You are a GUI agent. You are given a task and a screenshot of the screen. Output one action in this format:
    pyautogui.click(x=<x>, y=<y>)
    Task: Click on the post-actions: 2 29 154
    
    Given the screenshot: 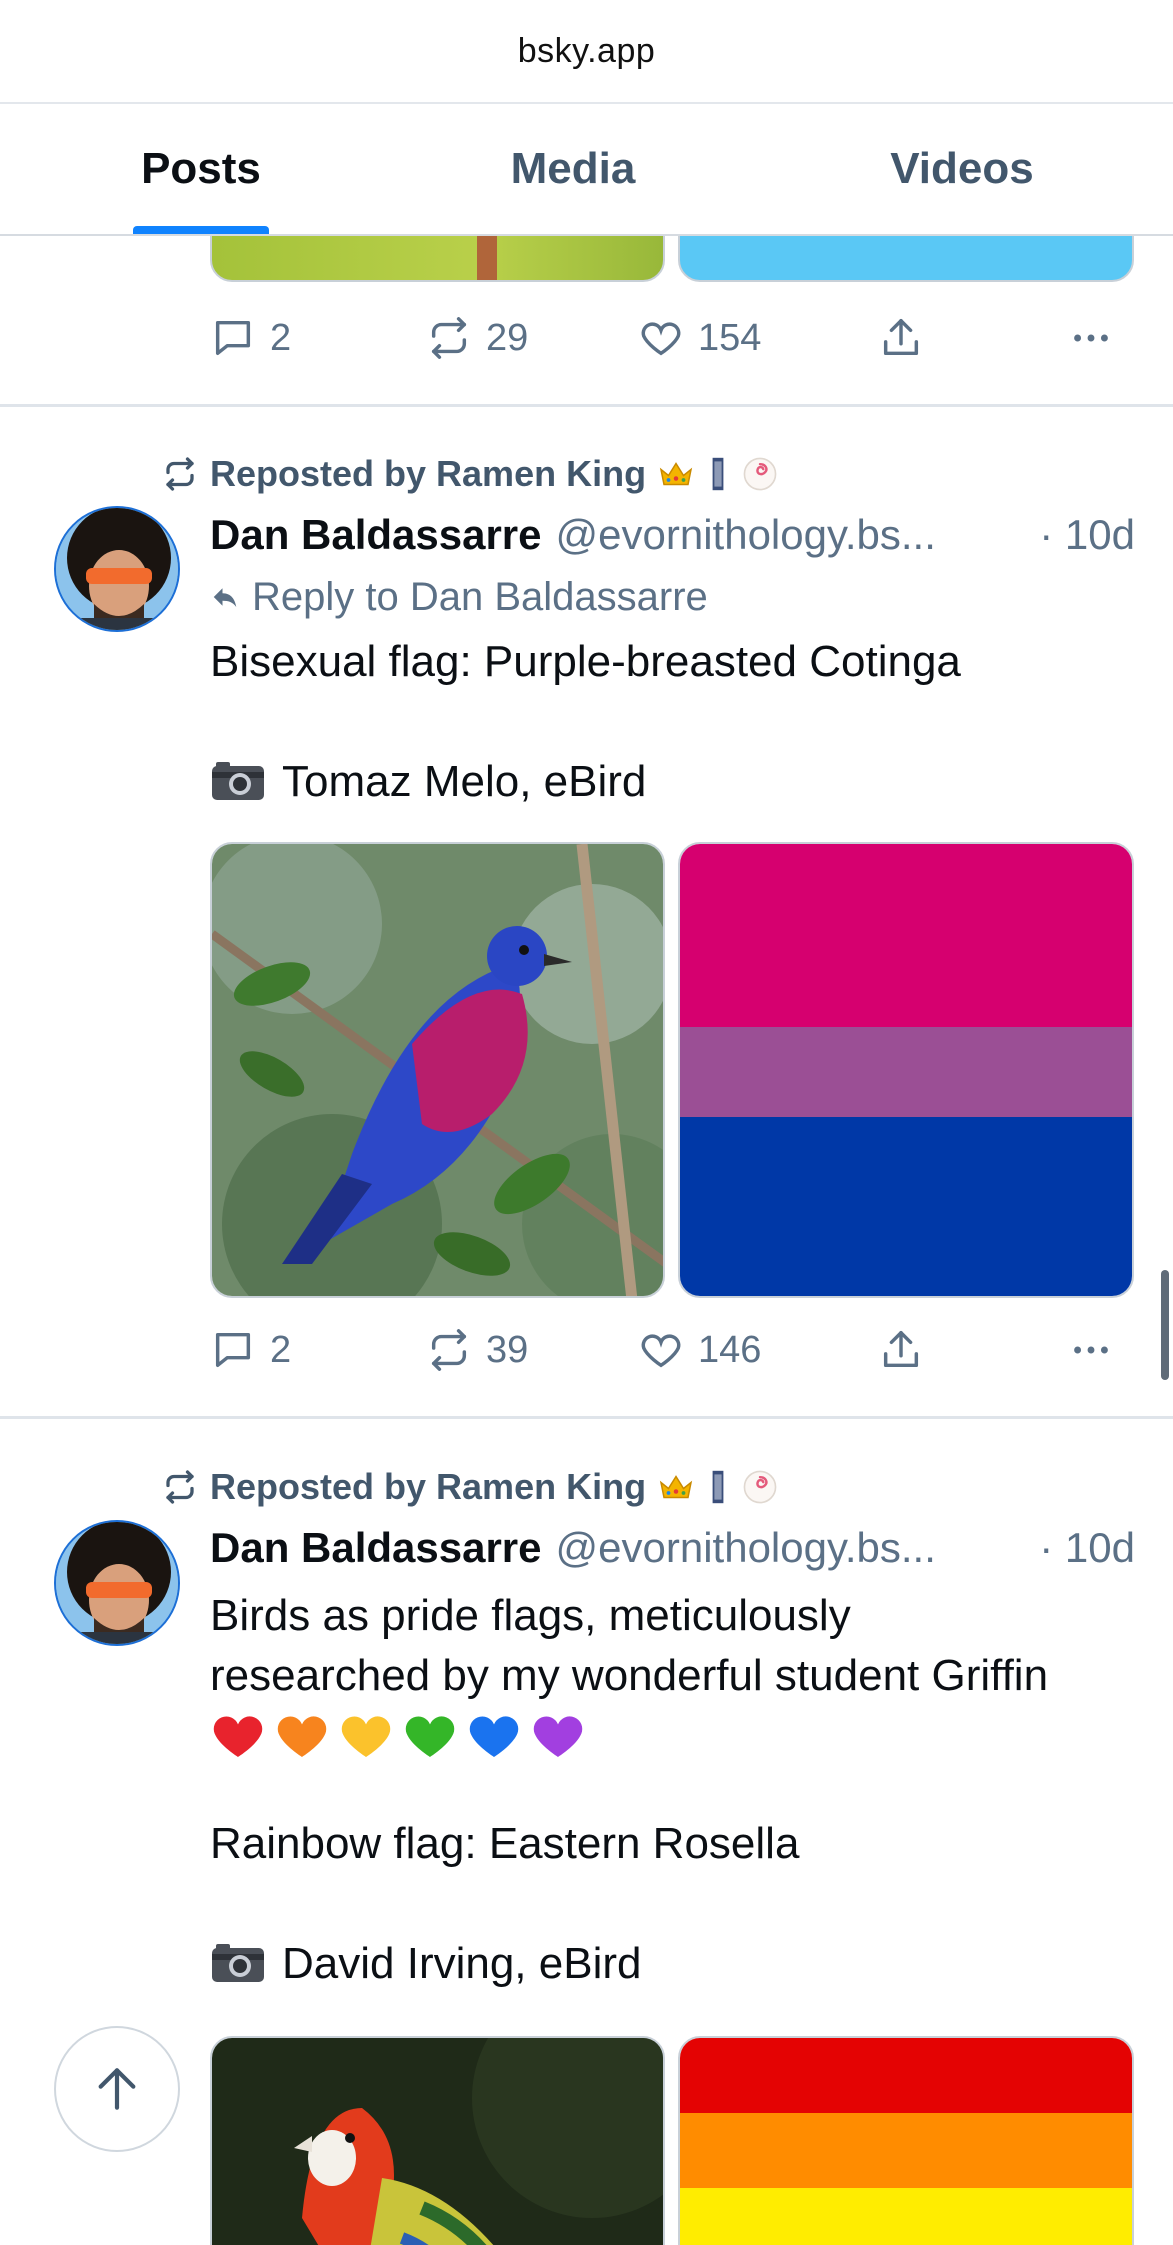 What is the action you would take?
    pyautogui.click(x=672, y=338)
    